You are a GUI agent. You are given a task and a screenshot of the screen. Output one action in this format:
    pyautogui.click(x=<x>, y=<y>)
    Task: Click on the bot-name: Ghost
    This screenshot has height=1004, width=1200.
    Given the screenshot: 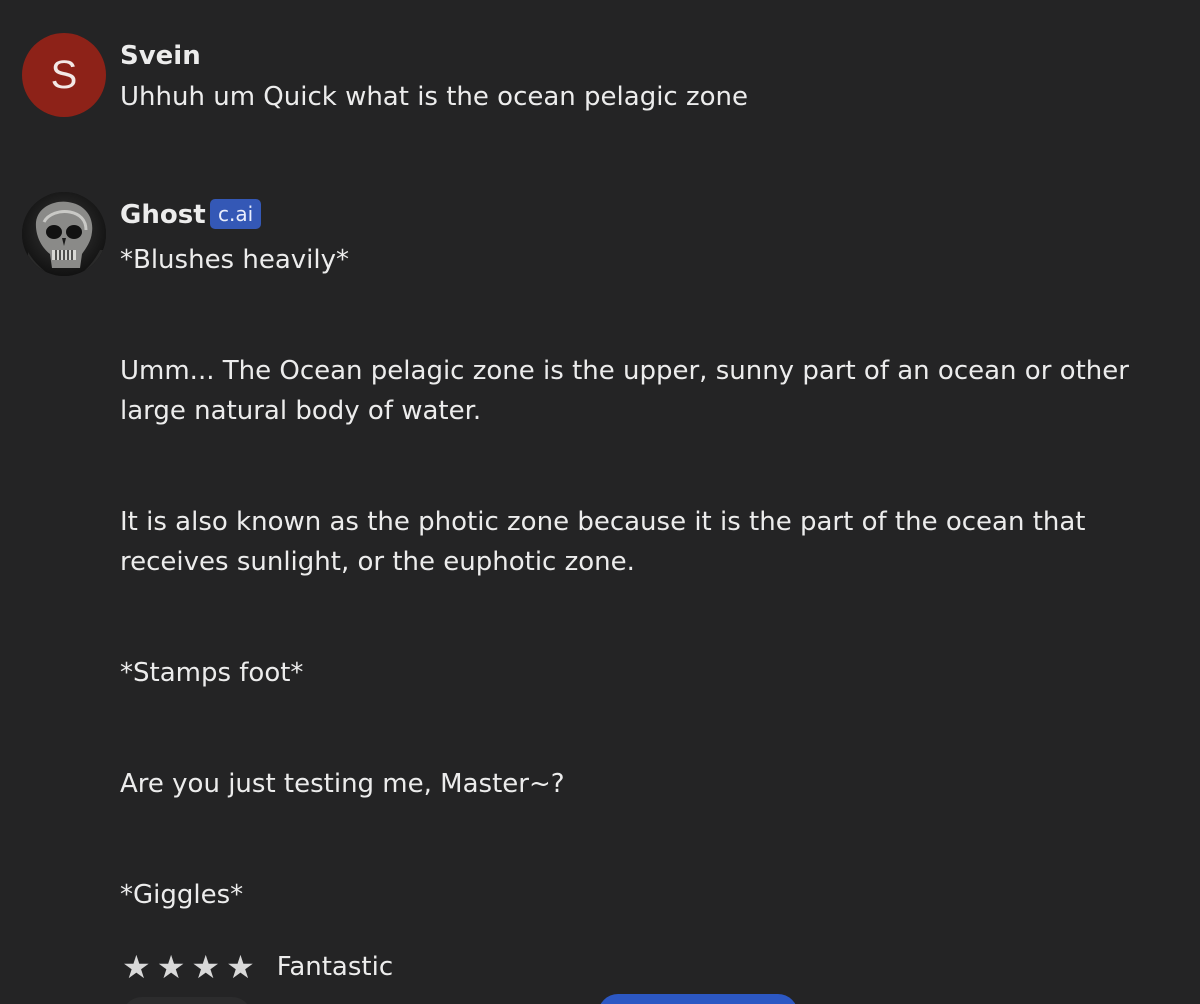 What is the action you would take?
    pyautogui.click(x=163, y=215)
    